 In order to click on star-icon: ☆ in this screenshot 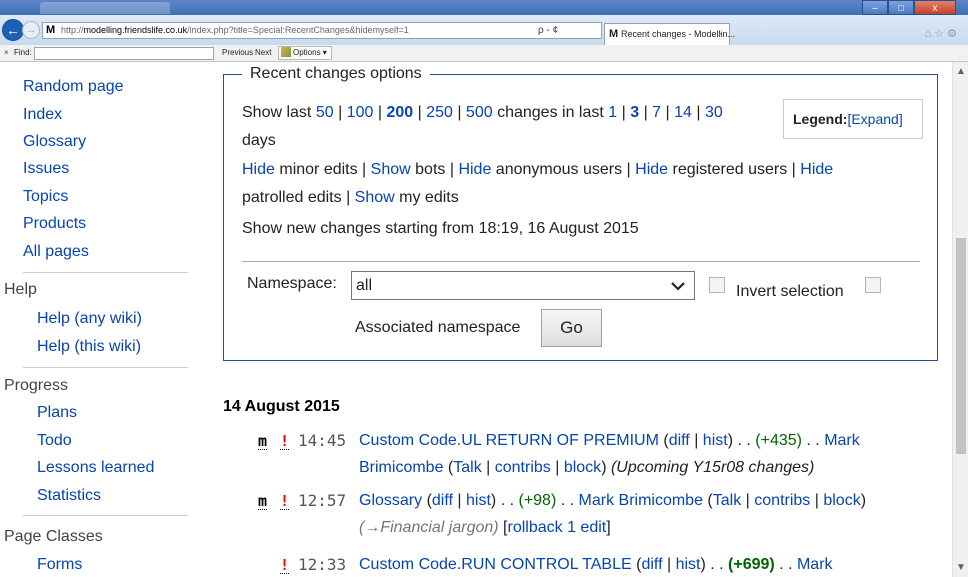, I will do `click(940, 34)`.